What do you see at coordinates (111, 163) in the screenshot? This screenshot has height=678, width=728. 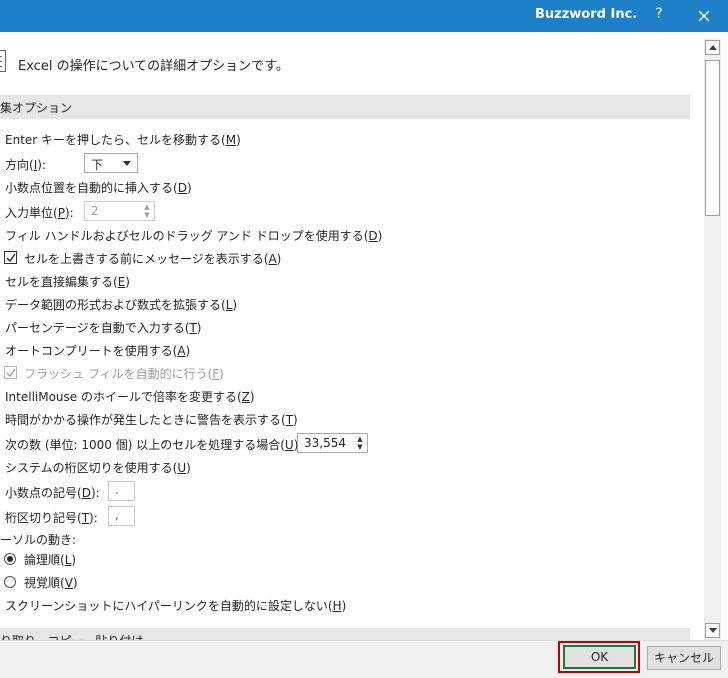 I see `direction-dropdown: 下` at bounding box center [111, 163].